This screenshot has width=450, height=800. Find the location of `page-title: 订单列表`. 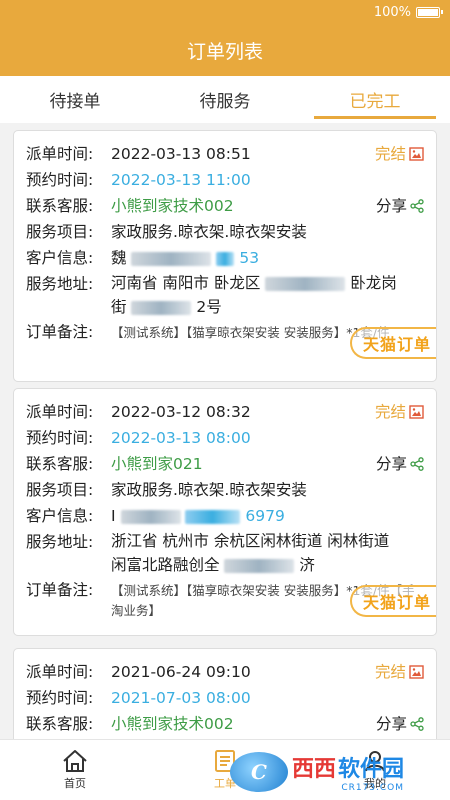

page-title: 订单列表 is located at coordinates (224, 51).